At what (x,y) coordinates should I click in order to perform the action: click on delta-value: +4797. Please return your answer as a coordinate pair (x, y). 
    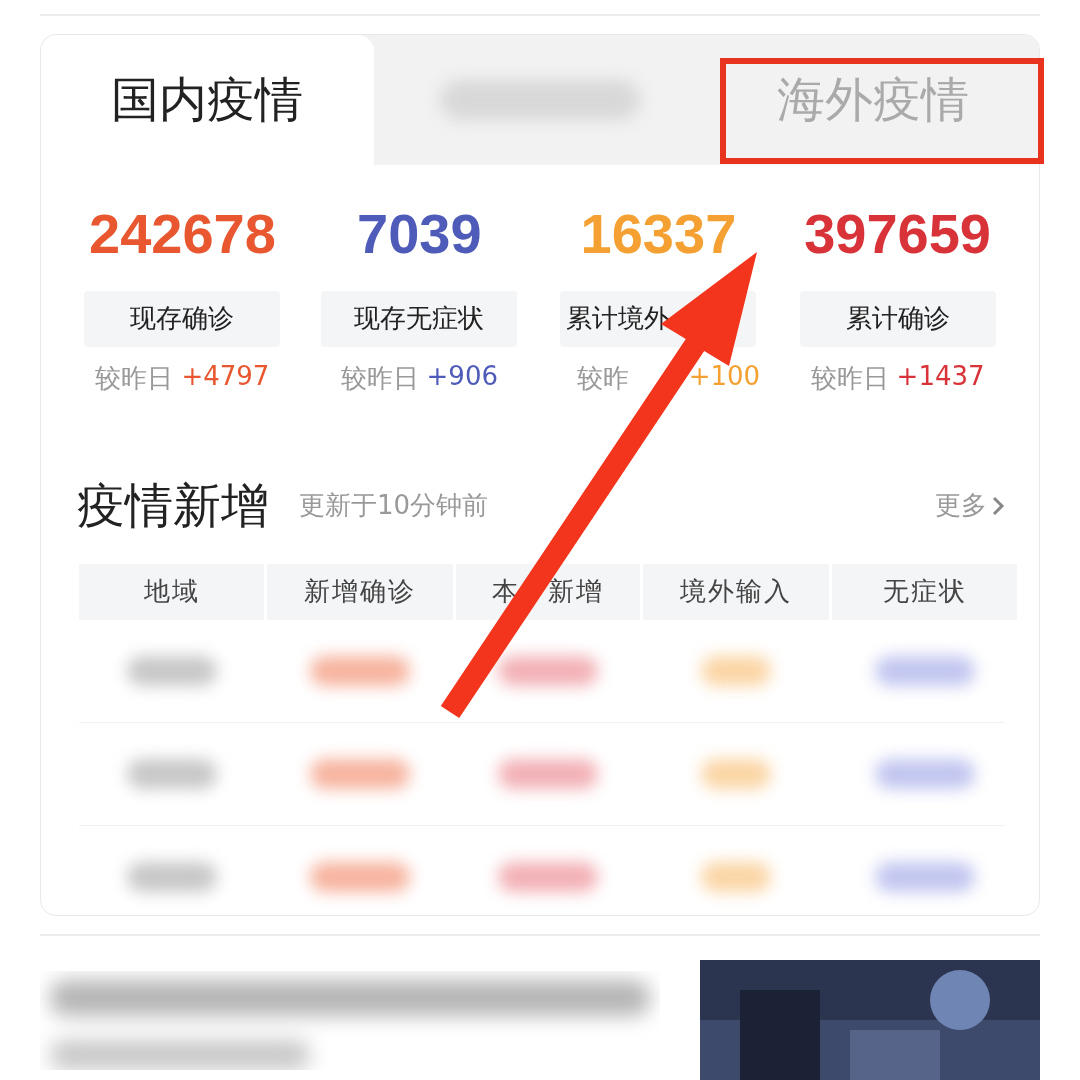
    Looking at the image, I should click on (225, 376).